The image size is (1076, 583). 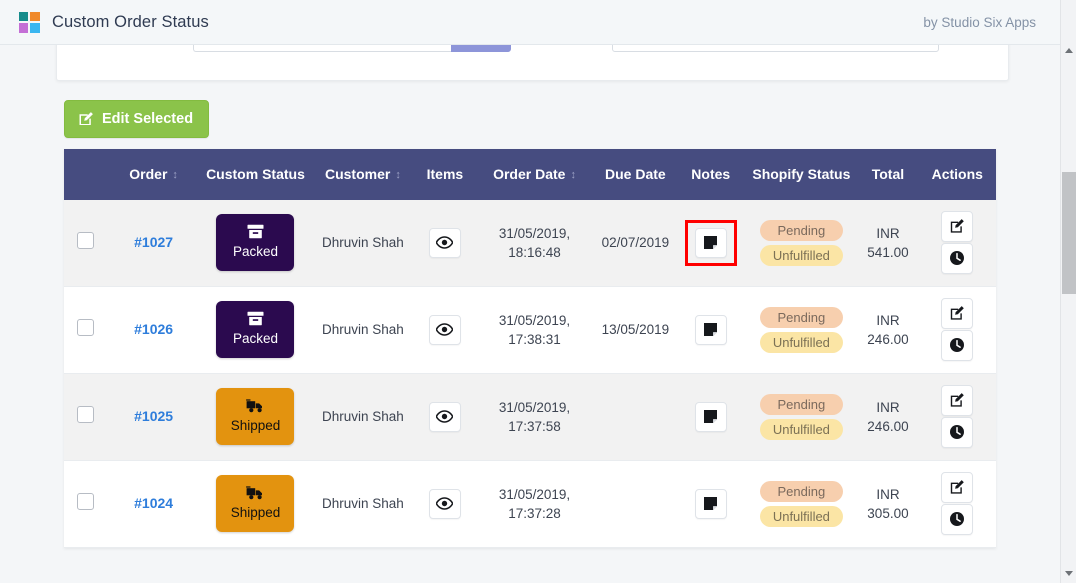 I want to click on custom-status-cell: Shipped, so click(x=255, y=504).